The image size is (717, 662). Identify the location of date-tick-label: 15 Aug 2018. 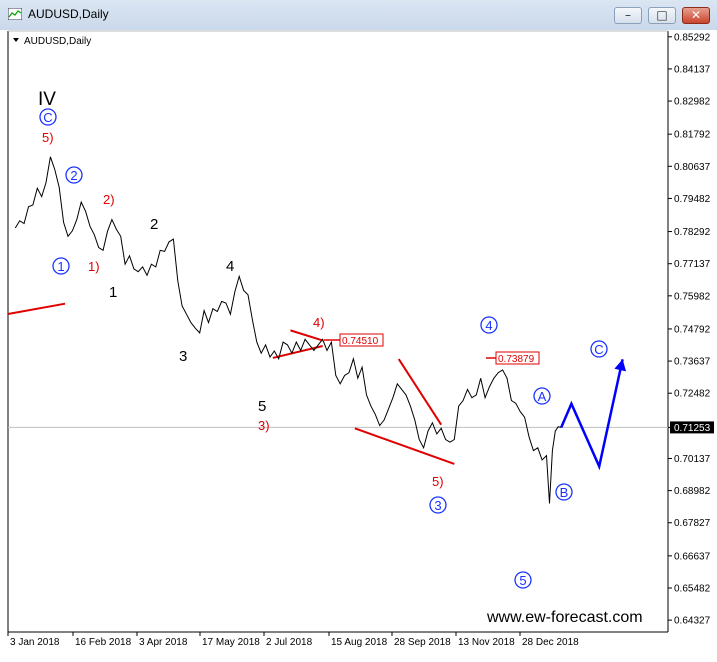
(359, 642).